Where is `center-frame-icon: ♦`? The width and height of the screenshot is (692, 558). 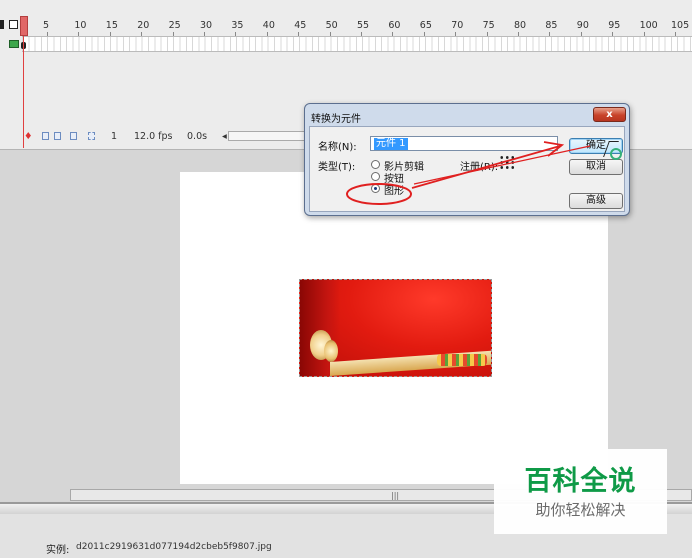
center-frame-icon: ♦ is located at coordinates (28, 136).